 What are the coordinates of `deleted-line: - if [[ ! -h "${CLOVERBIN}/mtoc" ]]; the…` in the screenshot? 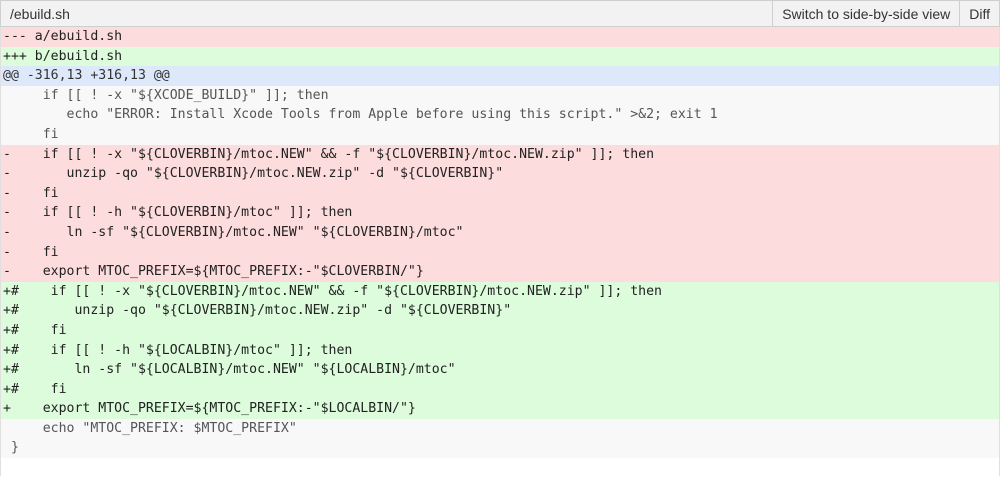 It's located at (500, 213).